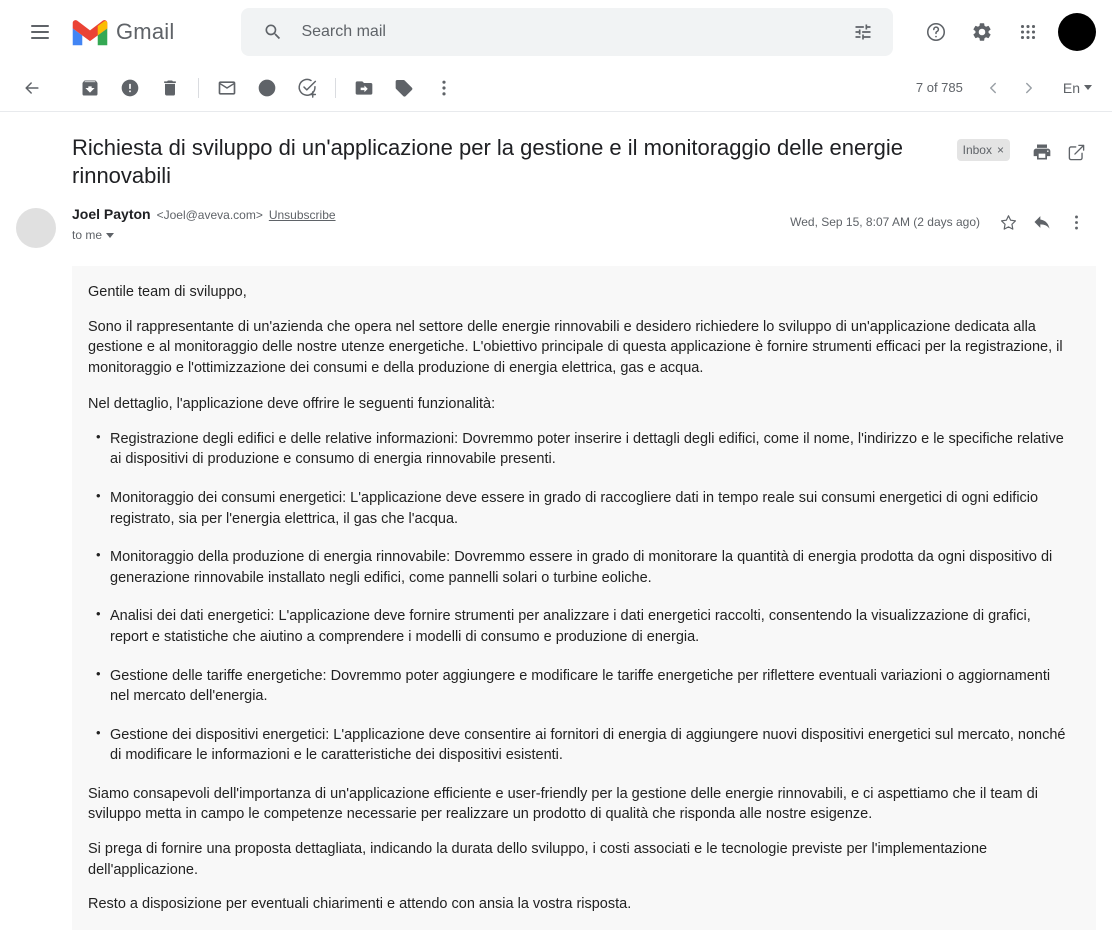 The height and width of the screenshot is (935, 1112). What do you see at coordinates (1059, 152) in the screenshot?
I see `subject-actions` at bounding box center [1059, 152].